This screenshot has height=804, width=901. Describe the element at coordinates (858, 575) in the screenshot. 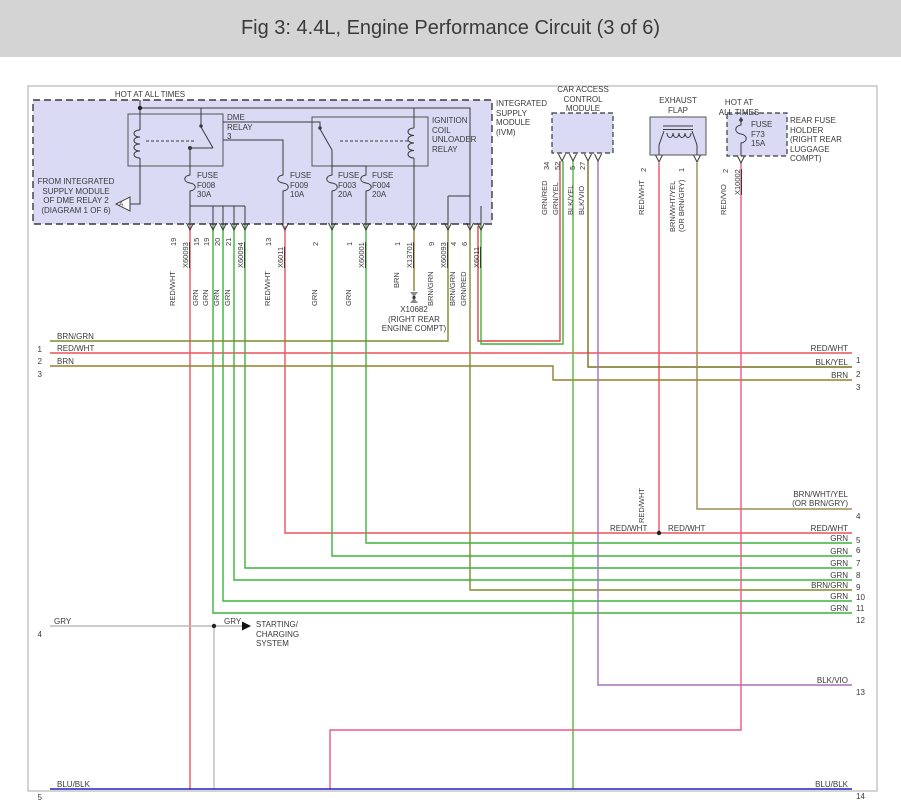

I see `right-exit-number: 8` at that location.